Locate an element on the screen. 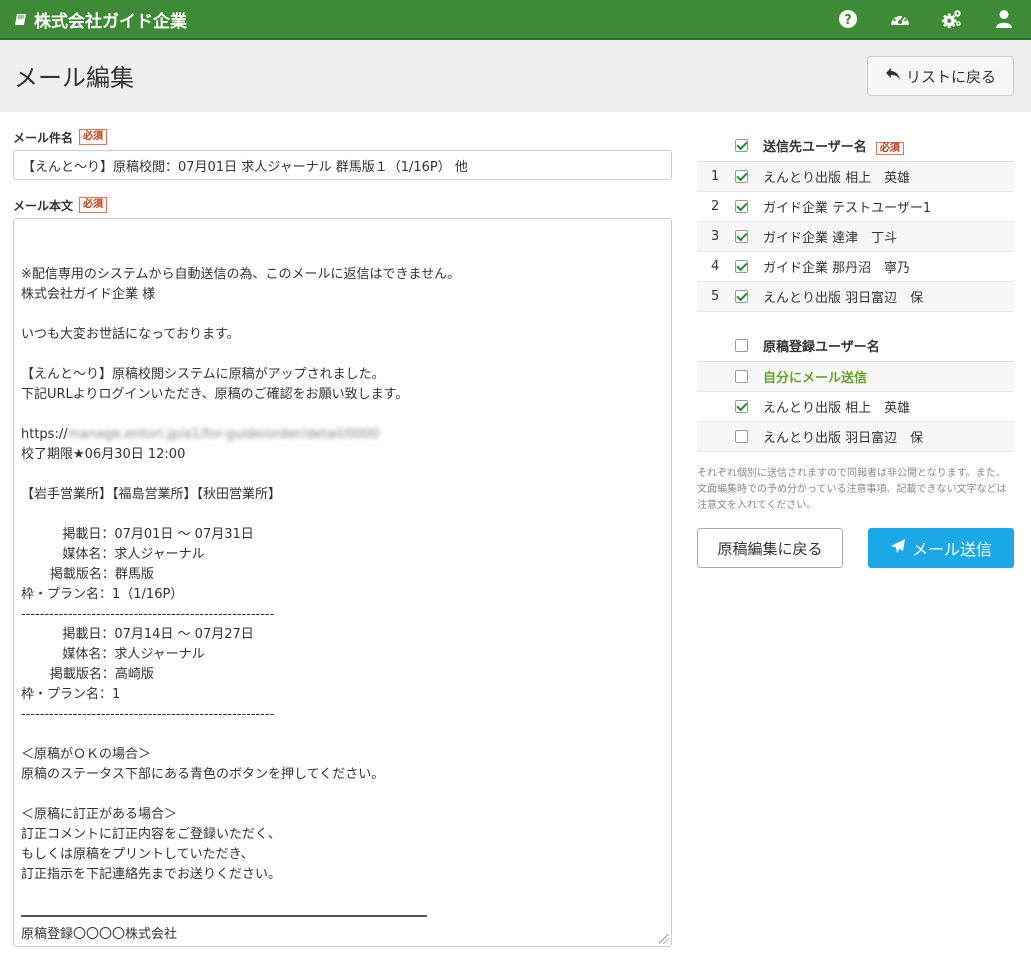 This screenshot has height=956, width=1031. book-icon is located at coordinates (21, 19).